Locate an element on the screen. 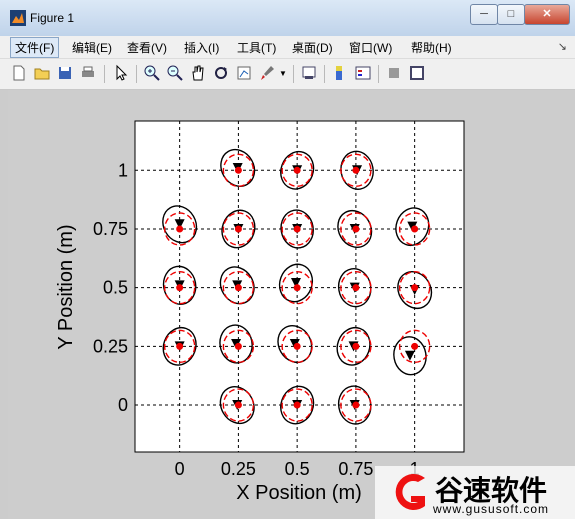 The width and height of the screenshot is (575, 519). y-tick-label: 0.5 is located at coordinates (115, 288).